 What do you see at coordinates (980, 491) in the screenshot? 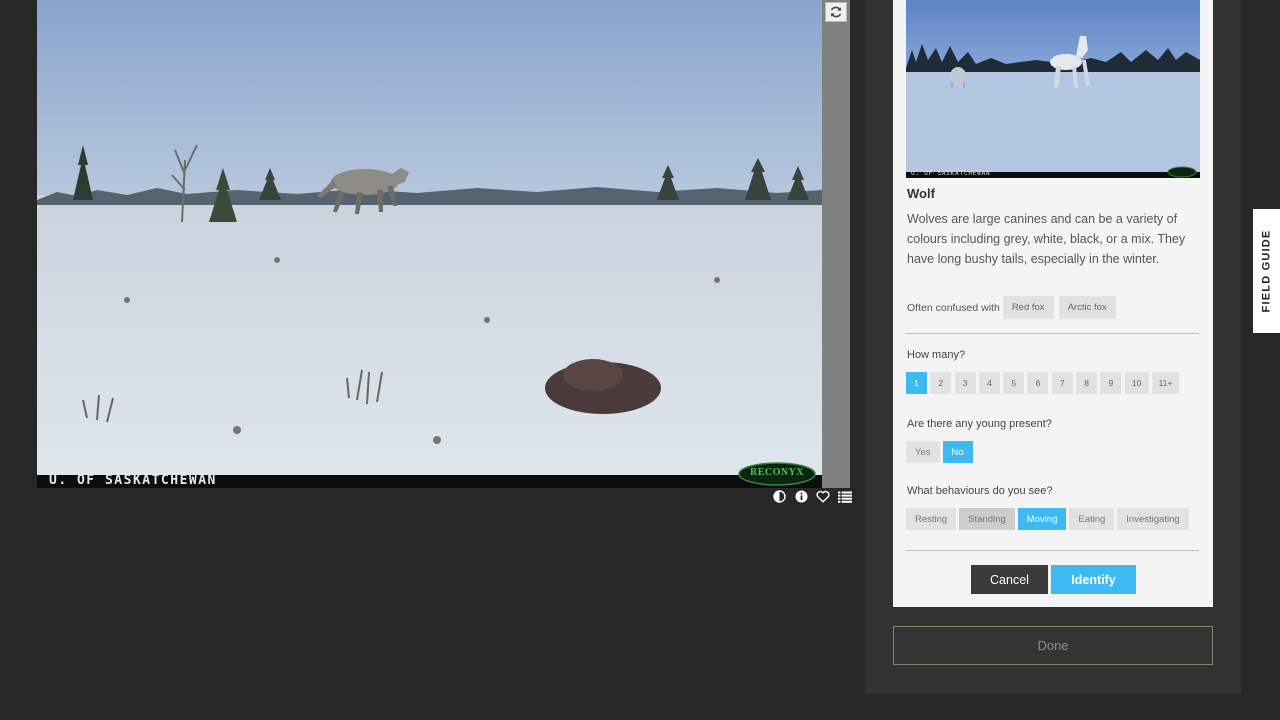
I see `behaviours-question: What behaviours do you see?` at bounding box center [980, 491].